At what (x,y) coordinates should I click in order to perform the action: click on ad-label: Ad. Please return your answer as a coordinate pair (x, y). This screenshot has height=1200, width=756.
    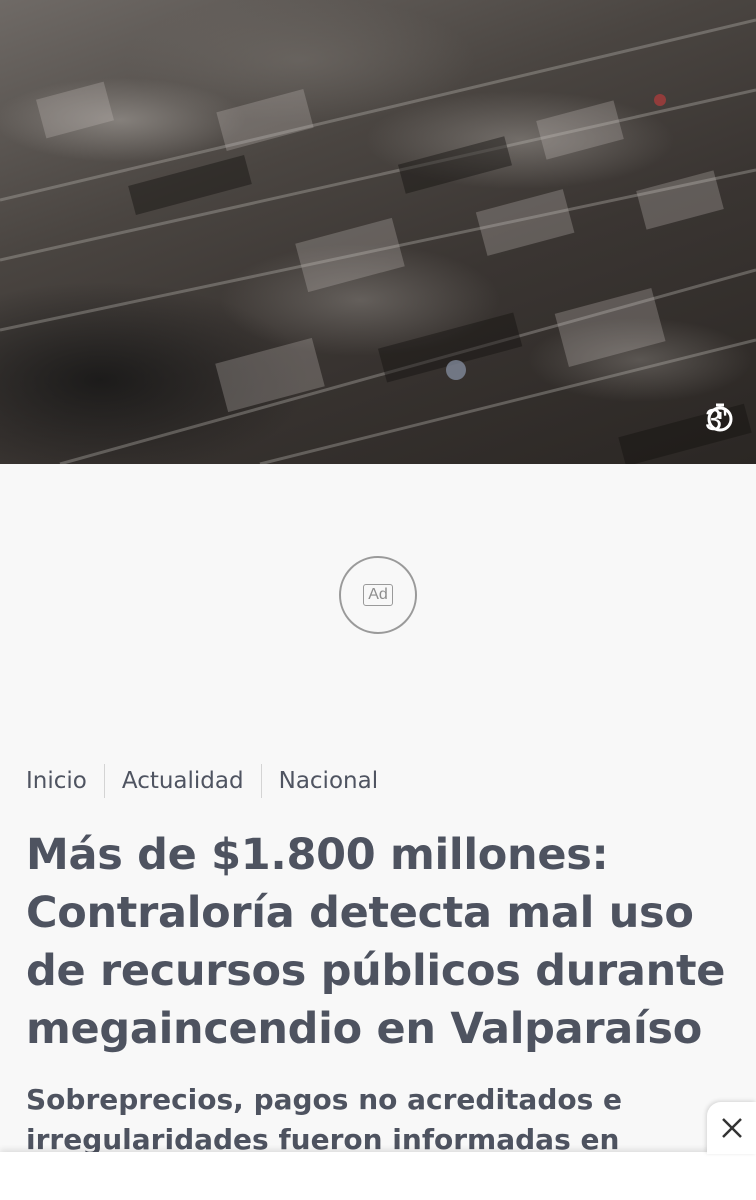
    Looking at the image, I should click on (378, 595).